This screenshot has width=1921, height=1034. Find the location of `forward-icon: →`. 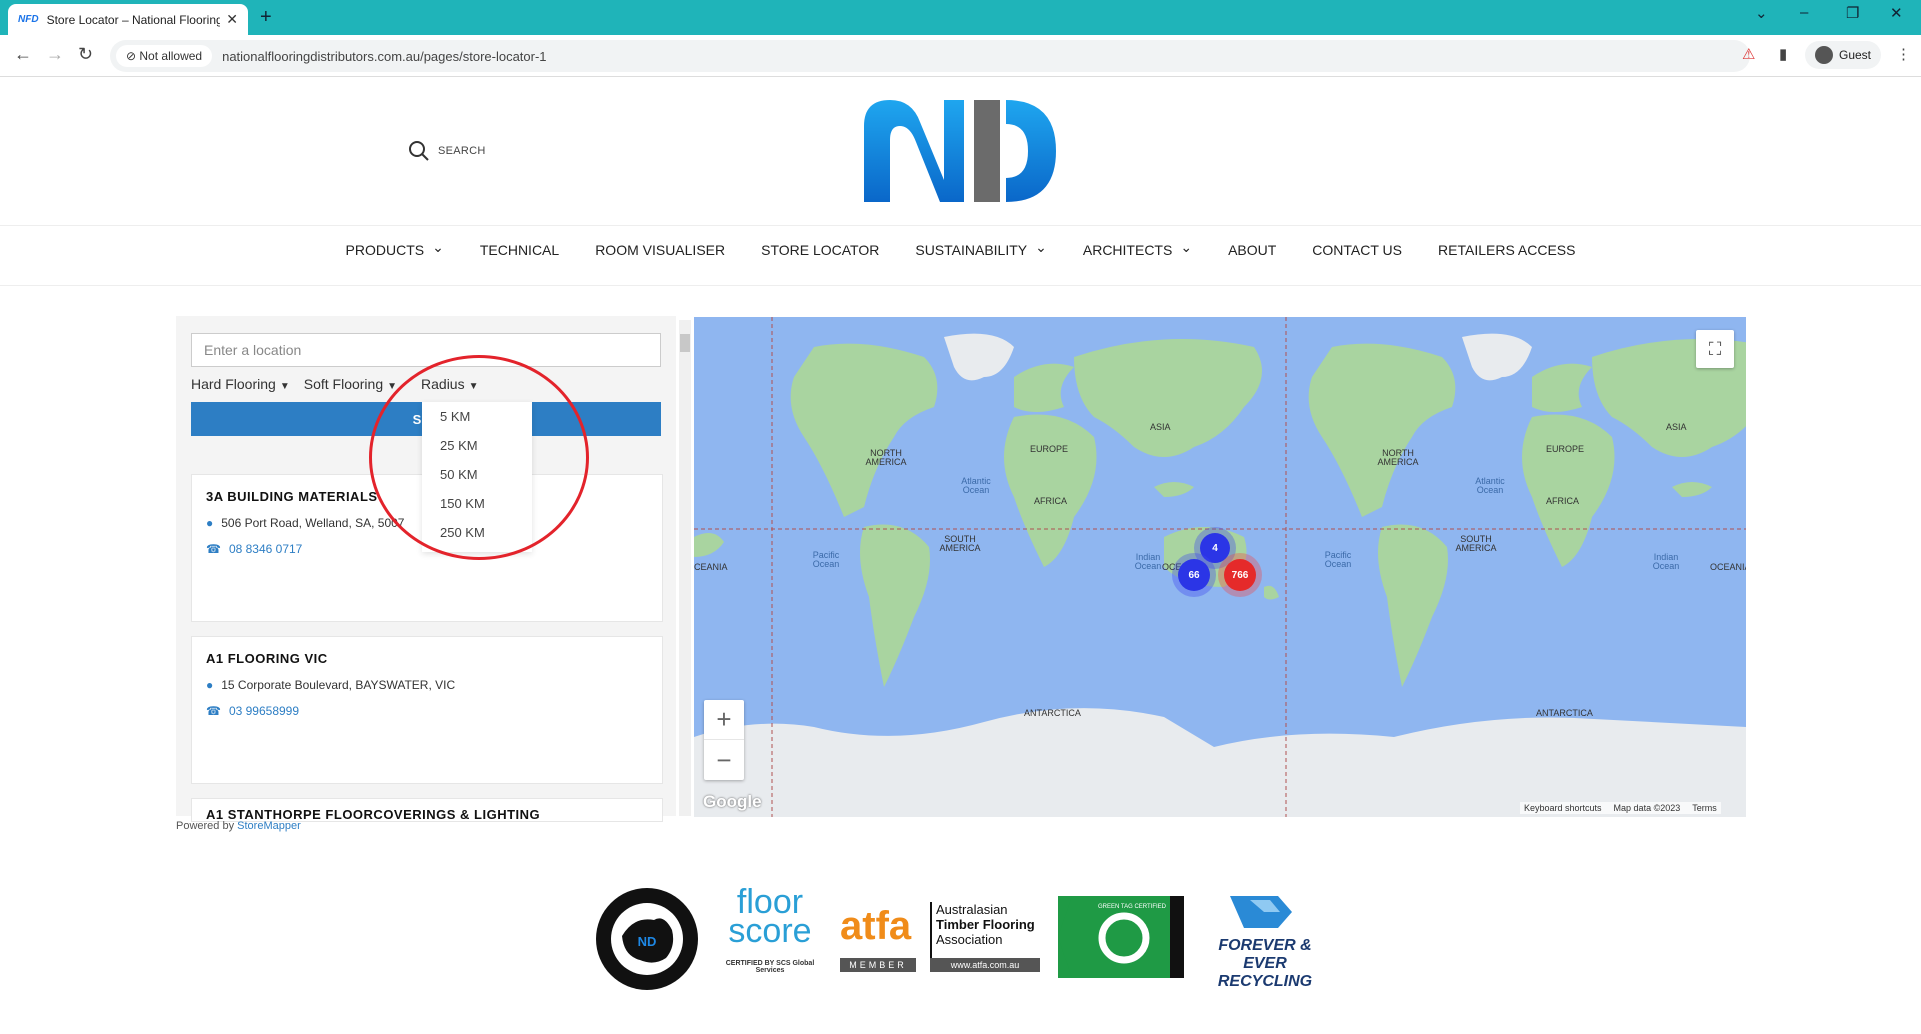

forward-icon: → is located at coordinates (55, 54).